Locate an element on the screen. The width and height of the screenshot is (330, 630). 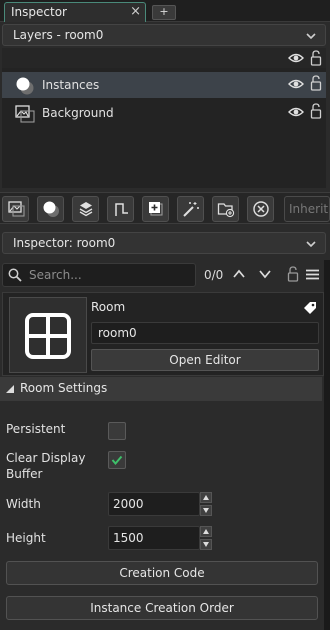
checkmark-icon is located at coordinates (117, 460).